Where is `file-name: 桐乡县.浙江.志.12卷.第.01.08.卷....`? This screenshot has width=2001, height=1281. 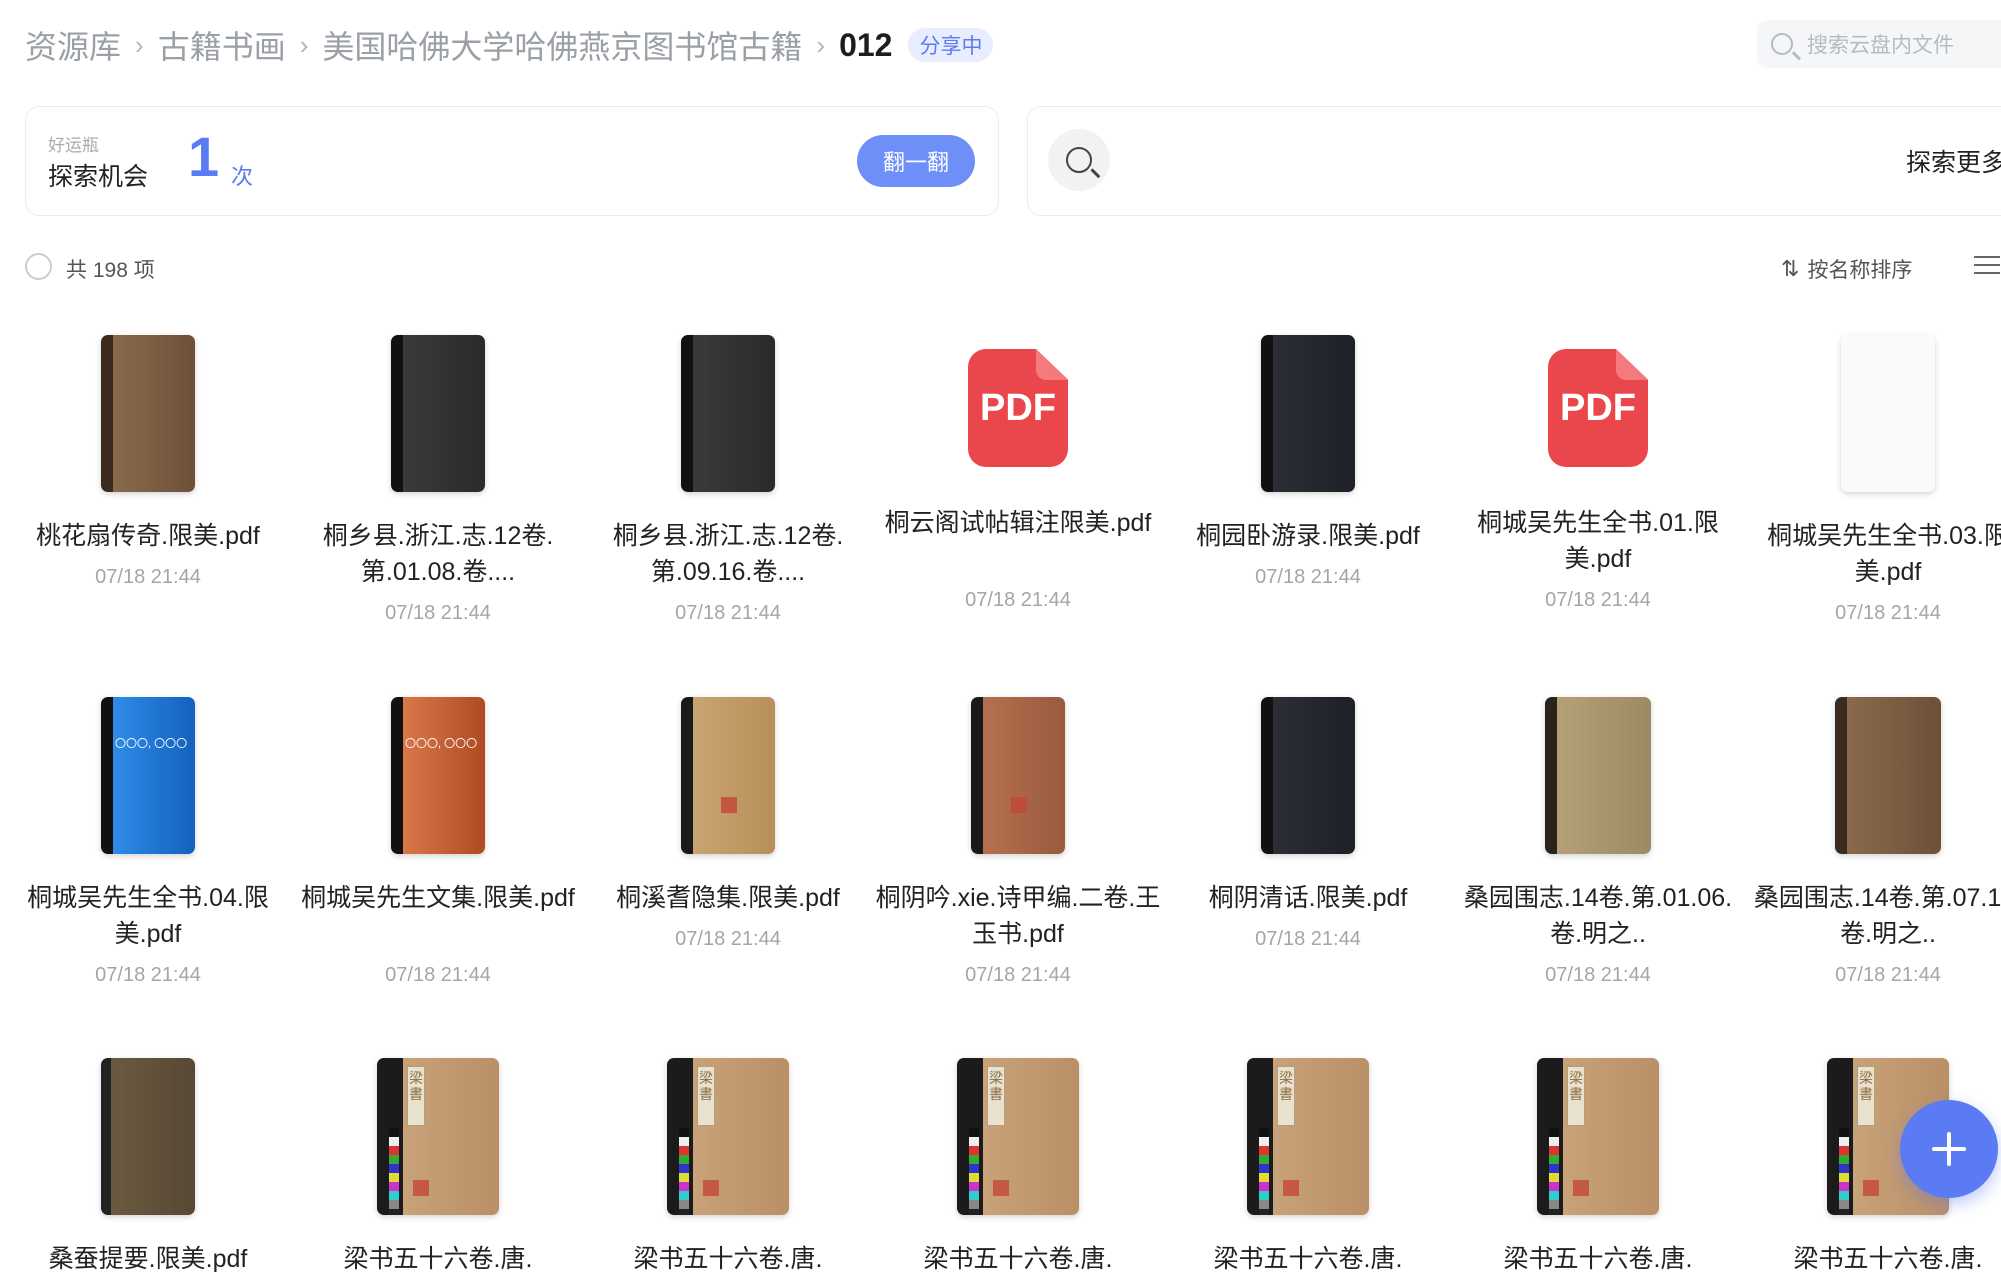
file-name: 桐乡县.浙江.志.12卷.第.01.08.卷.... is located at coordinates (438, 554).